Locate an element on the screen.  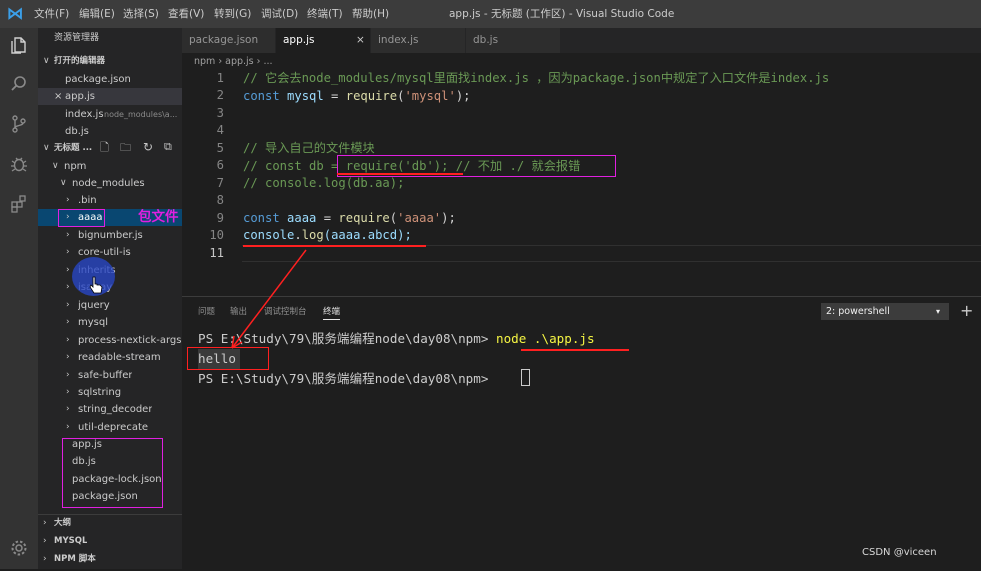
tab-db-js: db.js is located at coordinates (513, 40).